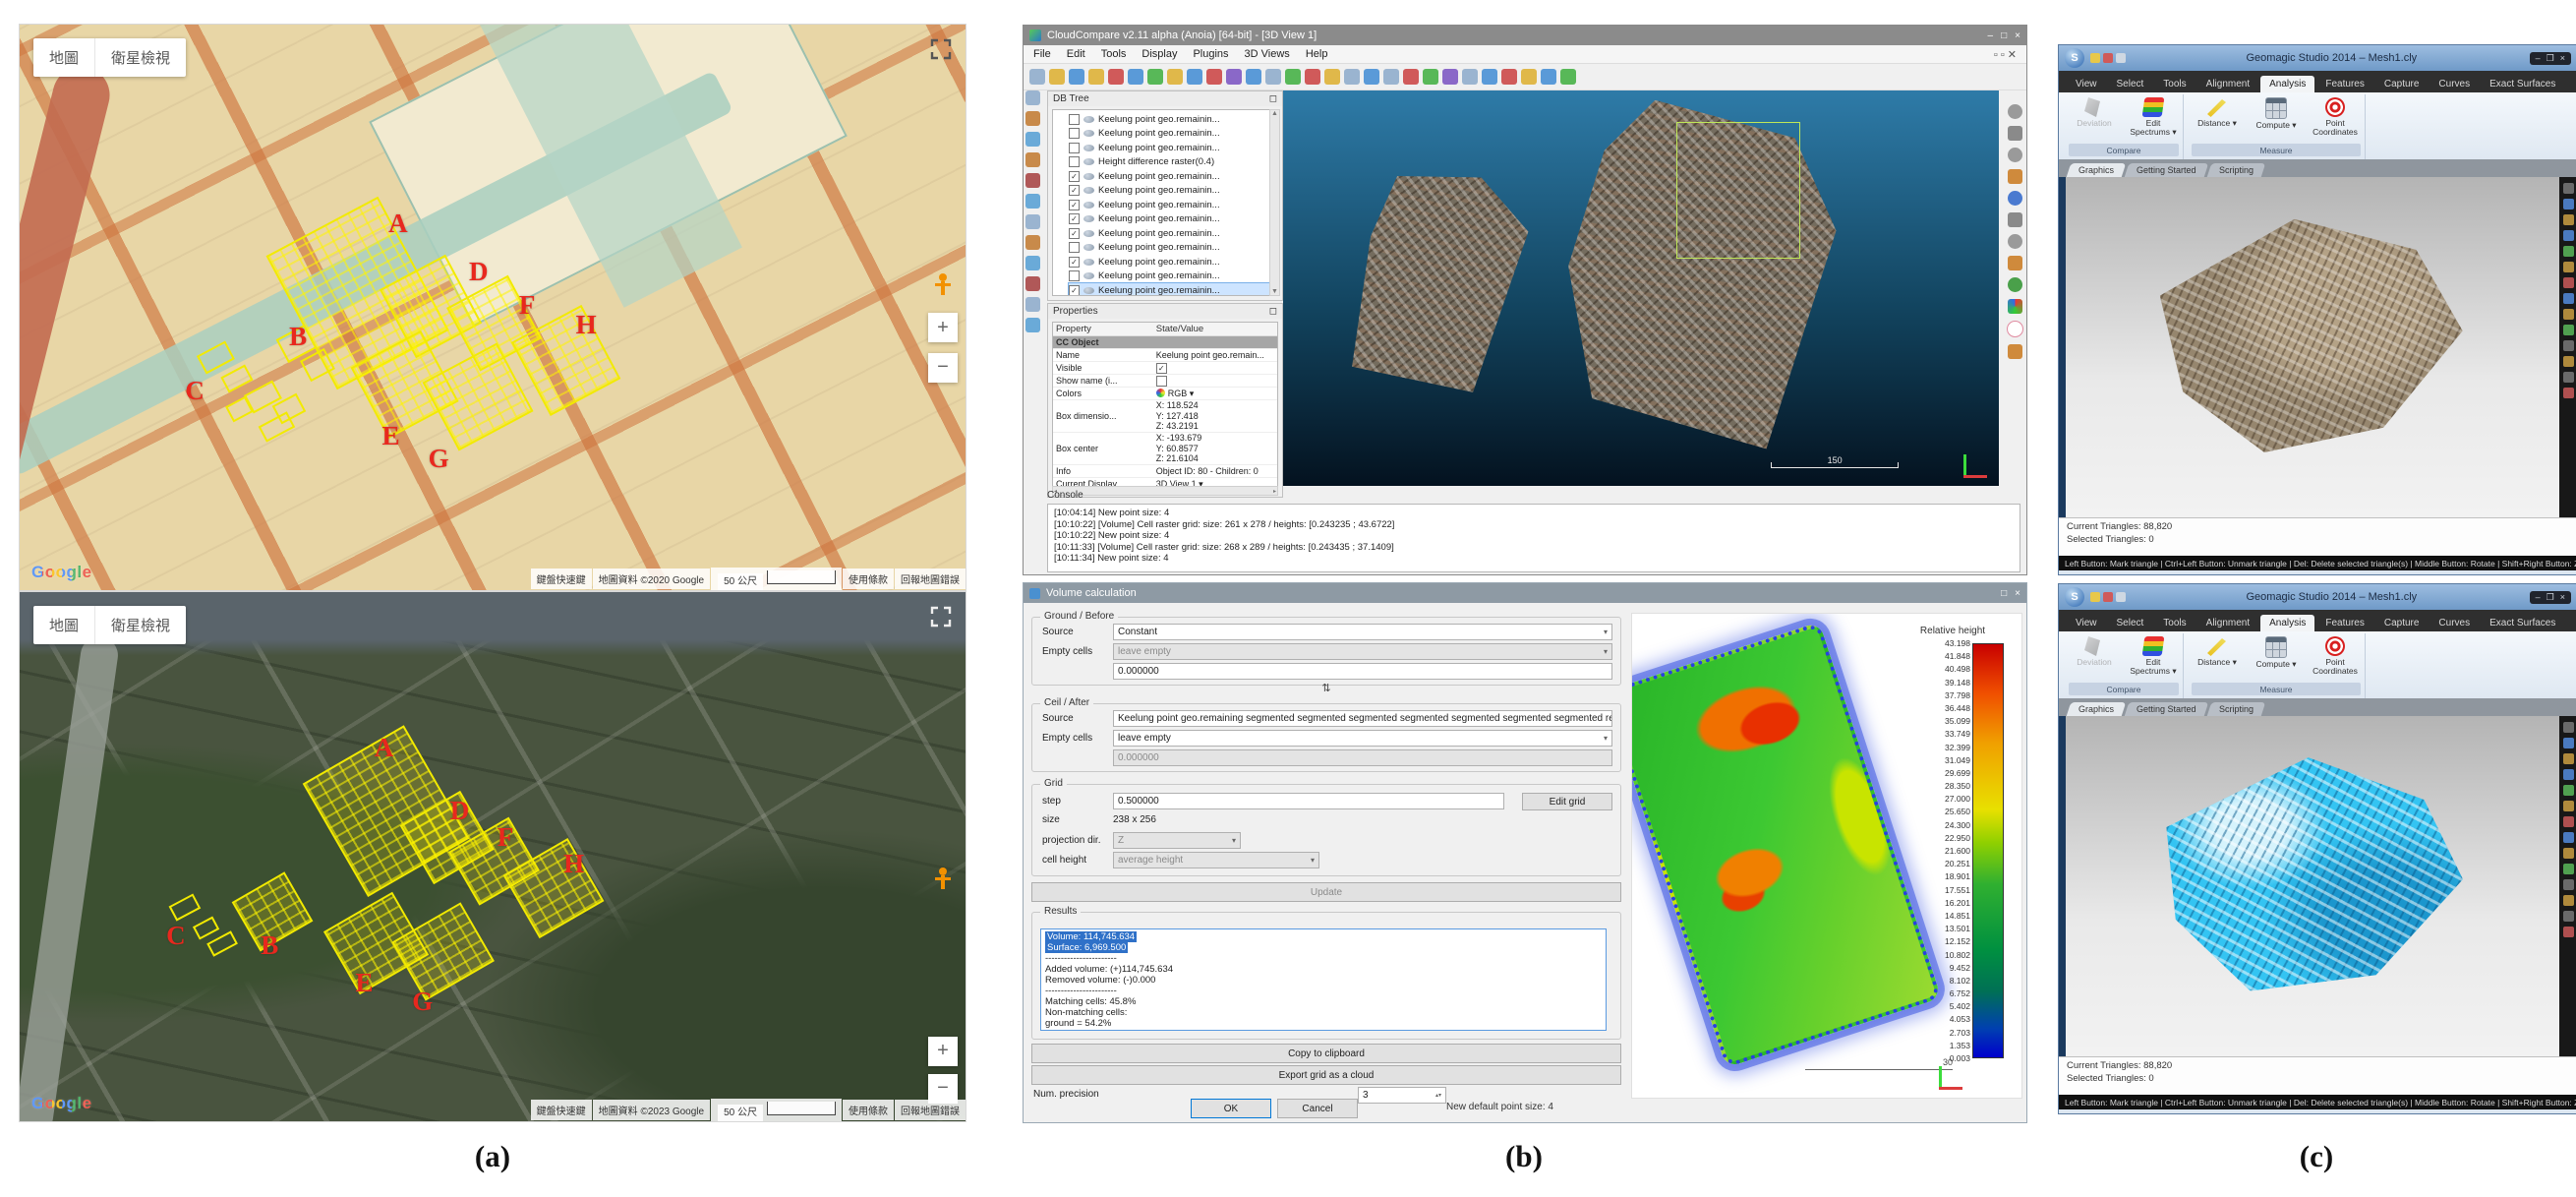  Describe the element at coordinates (561, 1110) in the screenshot. I see `keyboard-shortcuts-link: 鍵盤快速鍵` at that location.